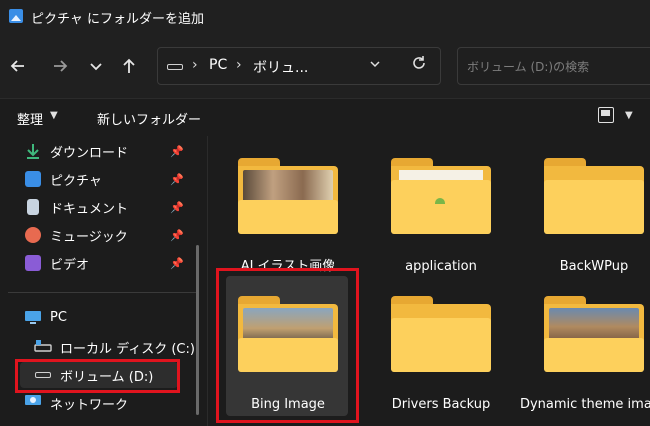 Image resolution: width=650 pixels, height=426 pixels. Describe the element at coordinates (33, 400) in the screenshot. I see `network-icon` at that location.